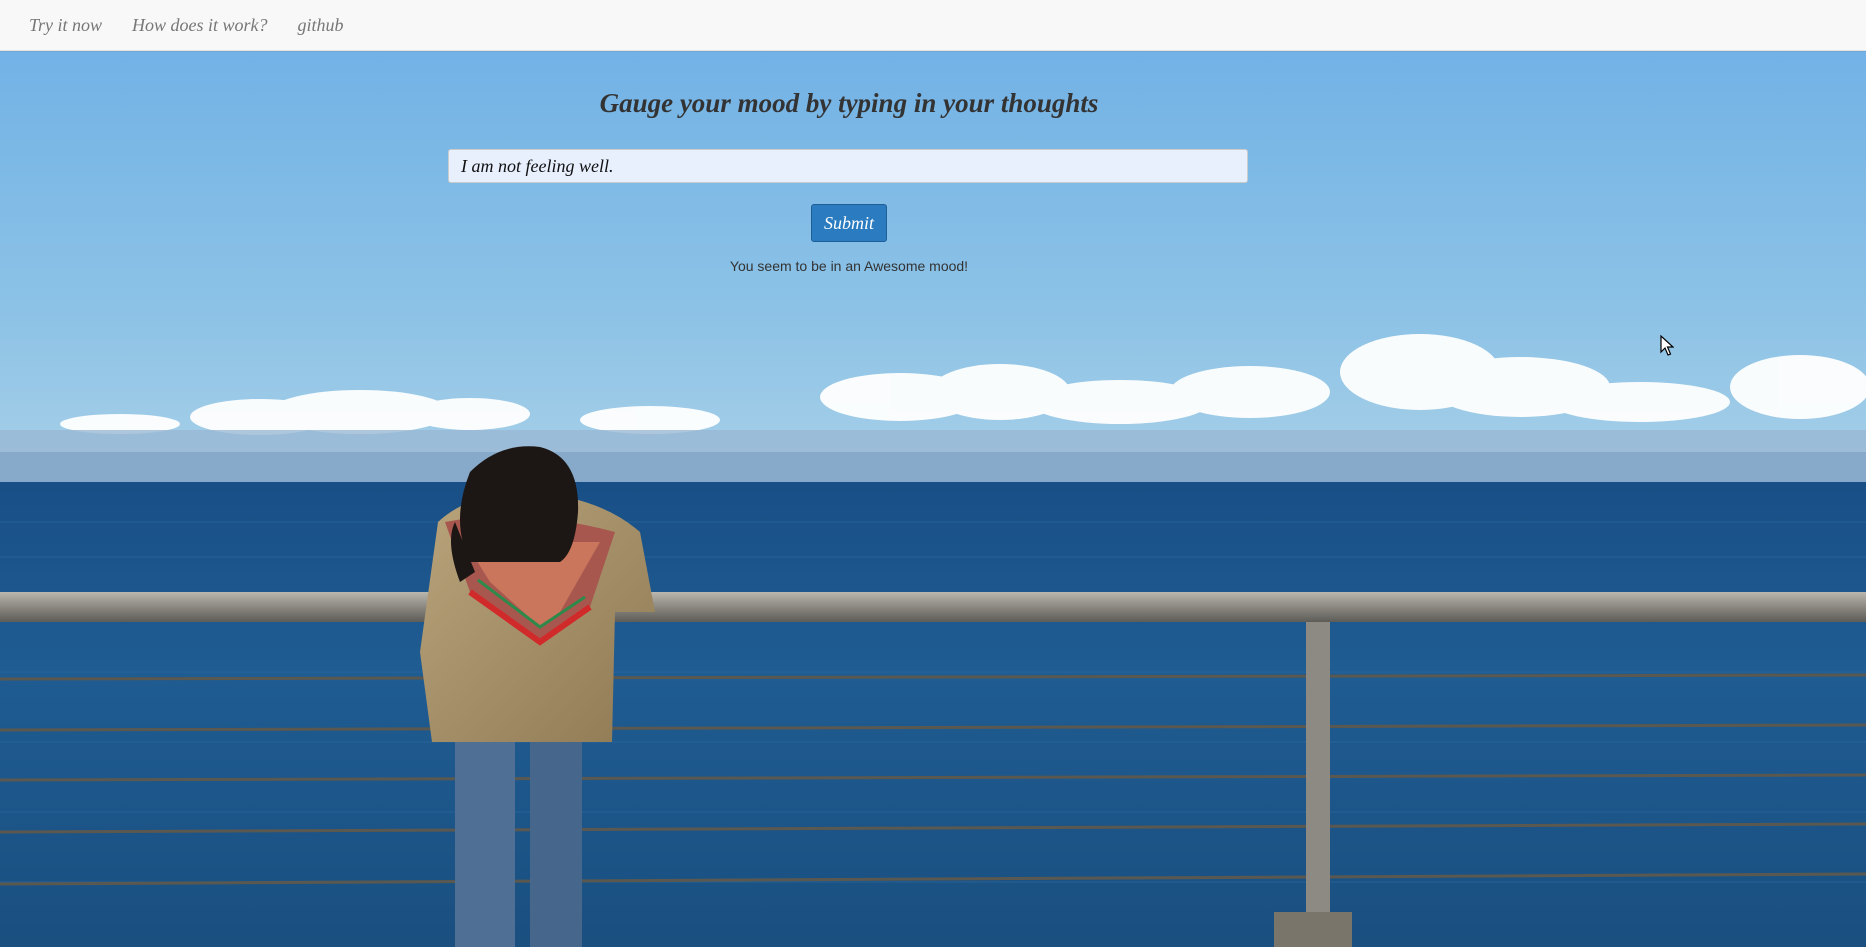  What do you see at coordinates (1667, 348) in the screenshot?
I see `mouse-cursor-icon` at bounding box center [1667, 348].